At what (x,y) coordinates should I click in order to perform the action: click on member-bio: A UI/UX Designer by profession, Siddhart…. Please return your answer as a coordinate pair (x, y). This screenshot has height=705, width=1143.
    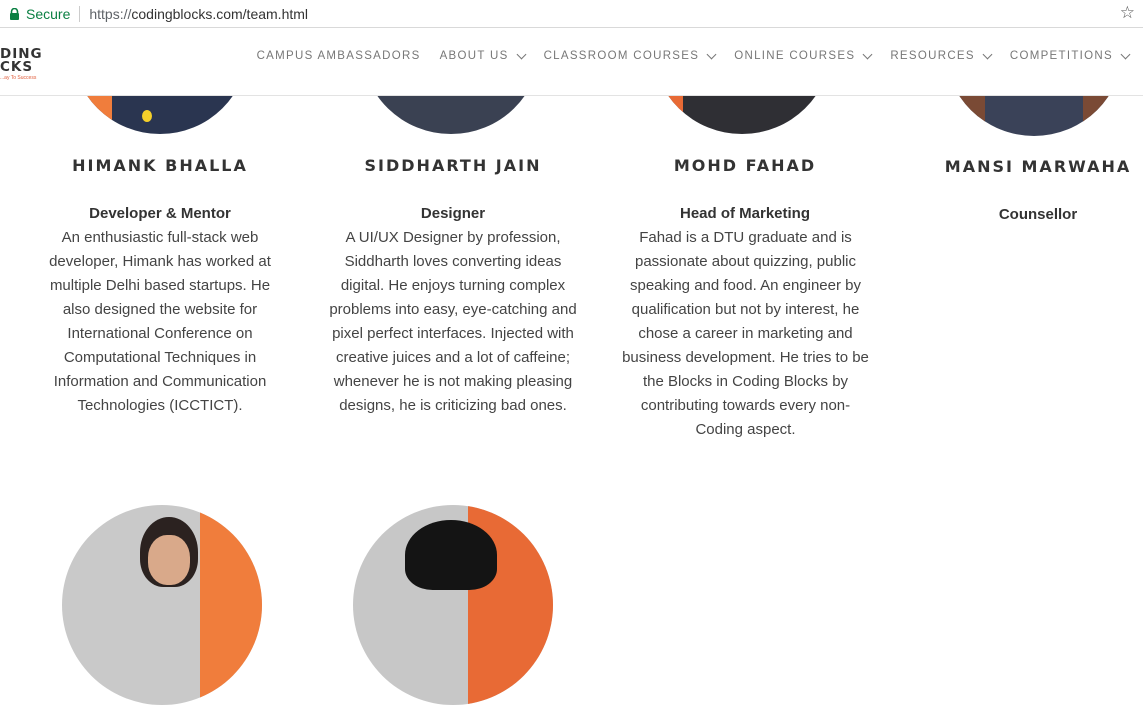
    Looking at the image, I should click on (453, 321).